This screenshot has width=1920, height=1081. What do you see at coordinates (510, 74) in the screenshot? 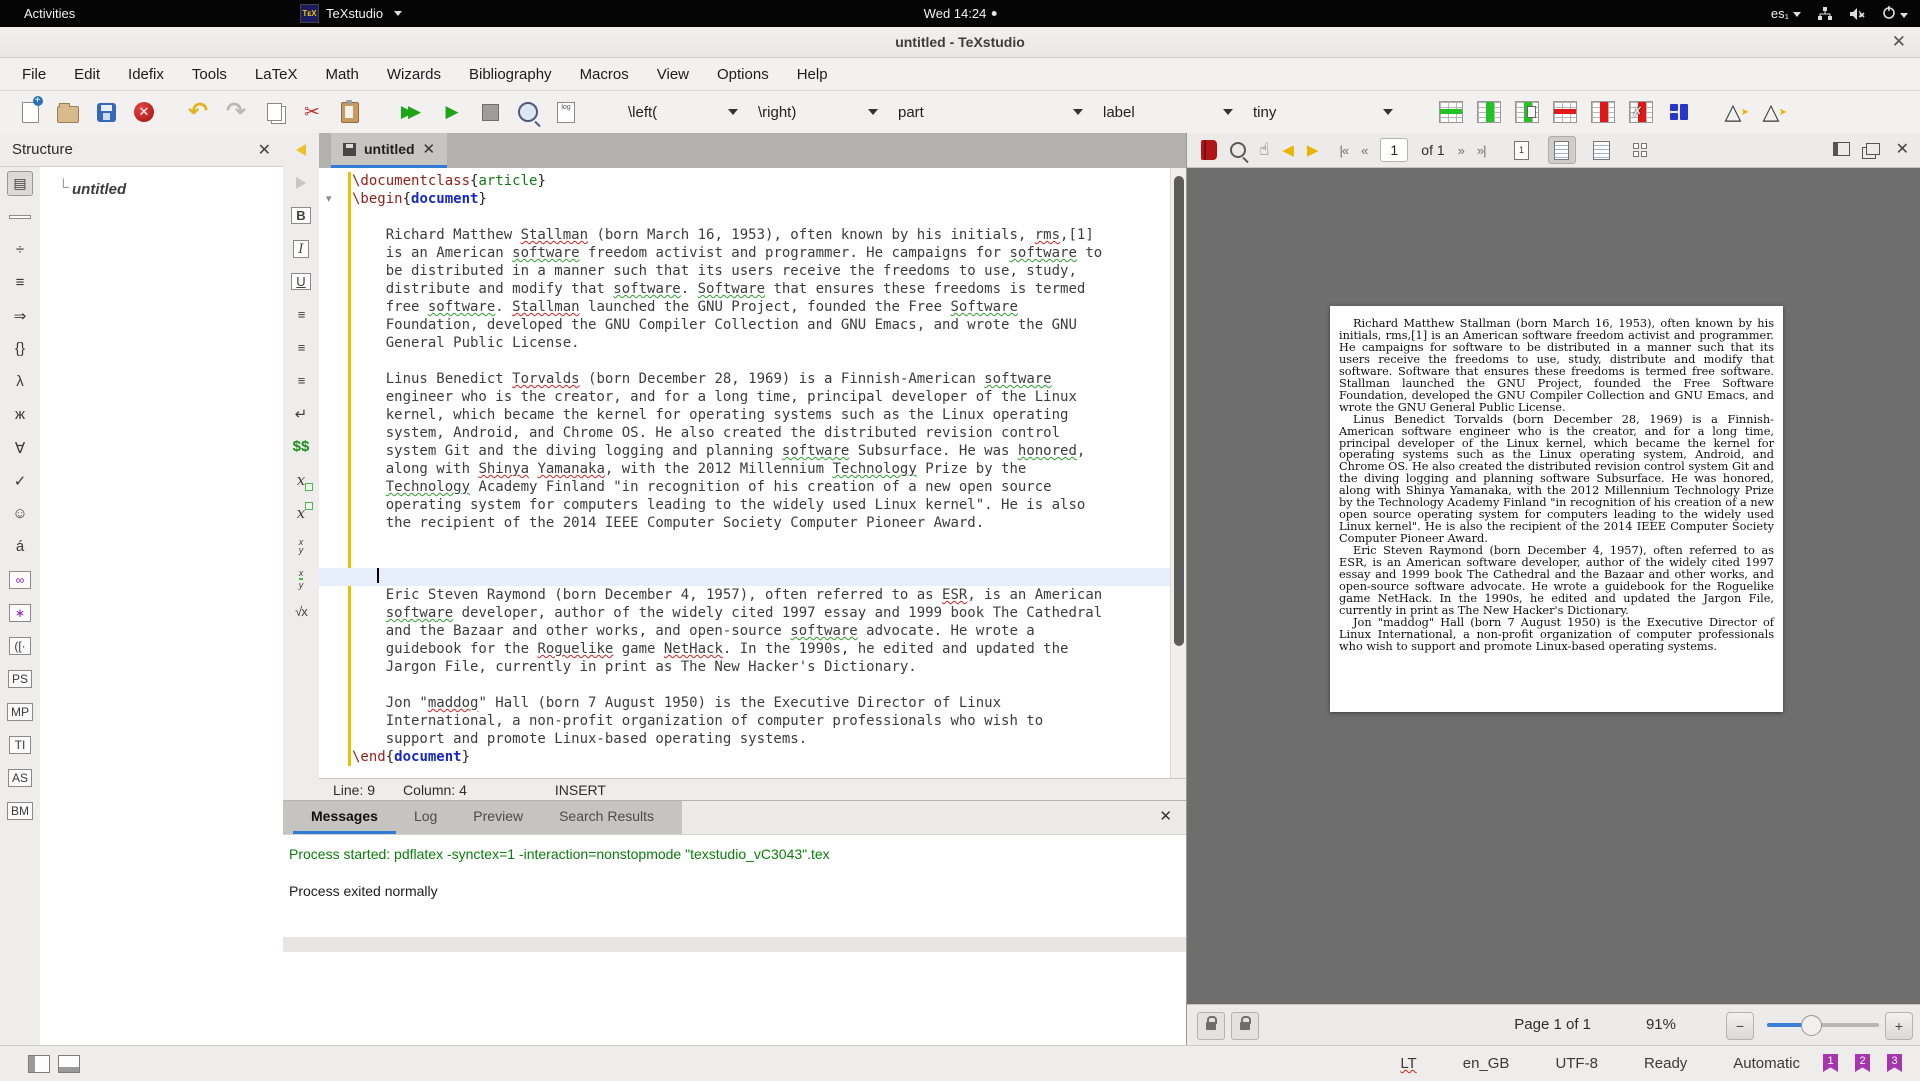
I see `menu-bibliography: Bibliography` at bounding box center [510, 74].